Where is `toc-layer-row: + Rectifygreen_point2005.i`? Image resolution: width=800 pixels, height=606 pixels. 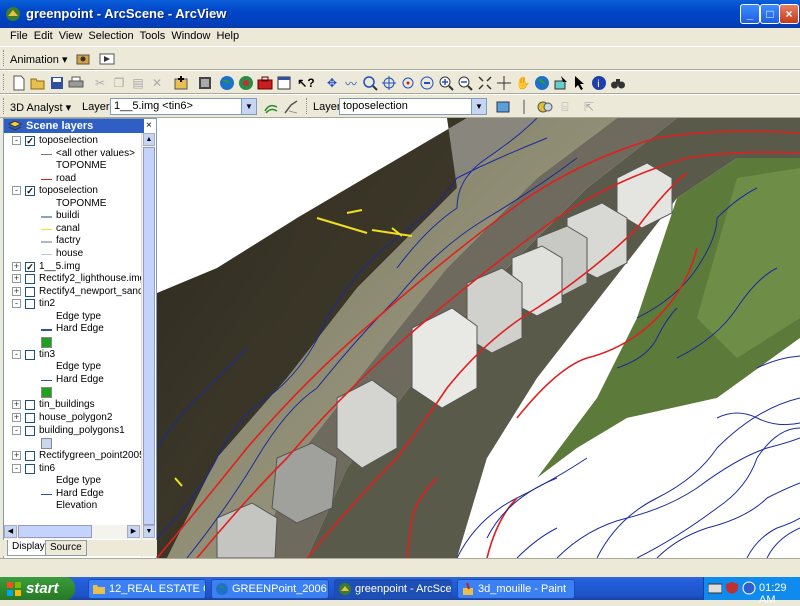 toc-layer-row: + Rectifygreen_point2005.i is located at coordinates (77, 456).